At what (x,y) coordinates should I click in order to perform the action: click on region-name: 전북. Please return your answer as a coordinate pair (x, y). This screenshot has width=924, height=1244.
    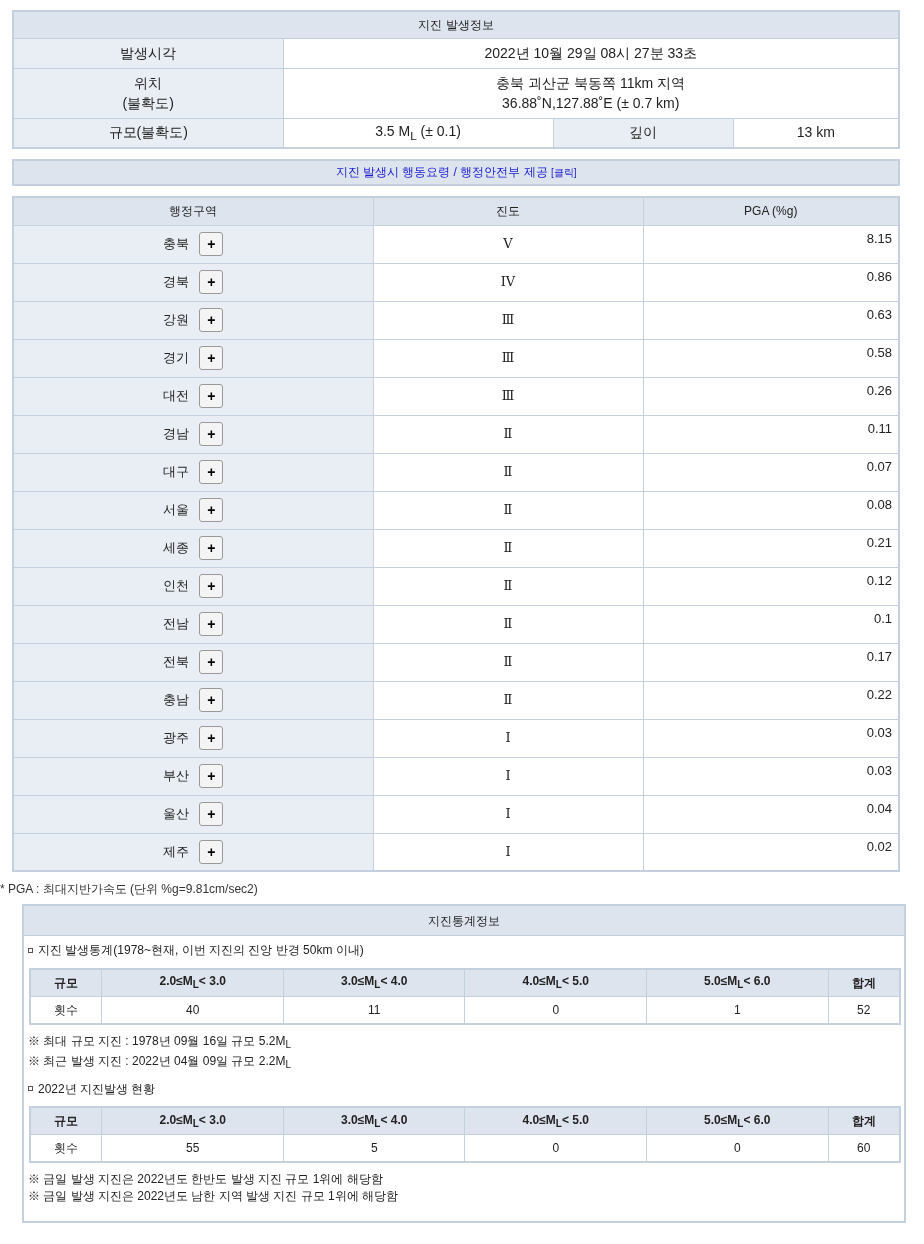
    Looking at the image, I should click on (176, 662).